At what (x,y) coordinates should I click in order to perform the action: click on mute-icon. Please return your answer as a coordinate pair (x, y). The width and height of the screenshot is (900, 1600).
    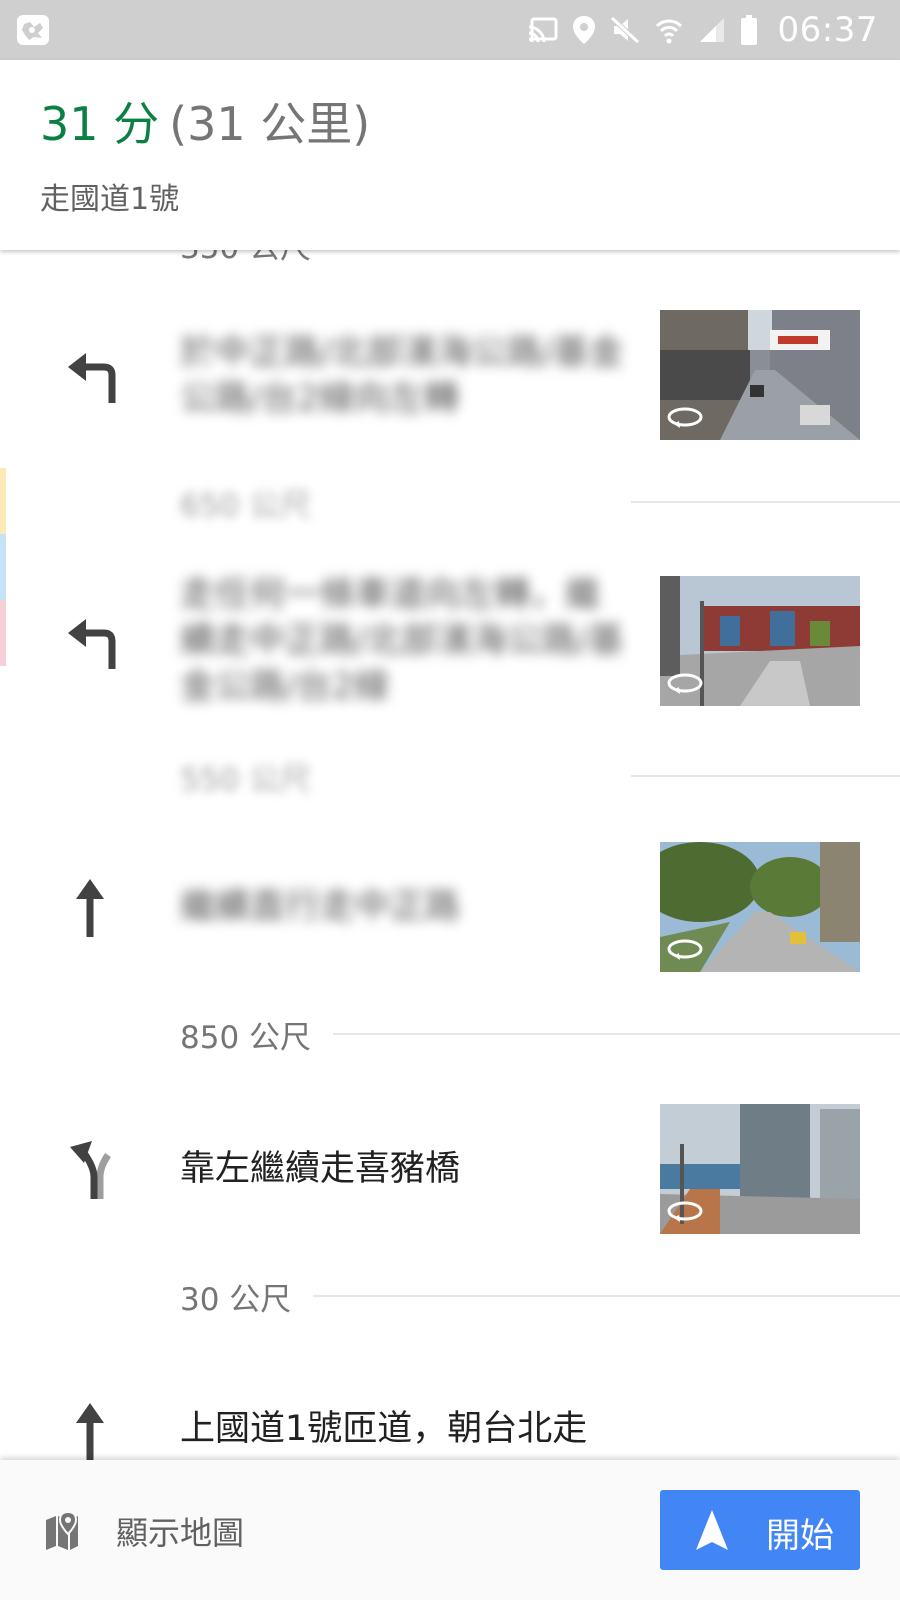
    Looking at the image, I should click on (624, 30).